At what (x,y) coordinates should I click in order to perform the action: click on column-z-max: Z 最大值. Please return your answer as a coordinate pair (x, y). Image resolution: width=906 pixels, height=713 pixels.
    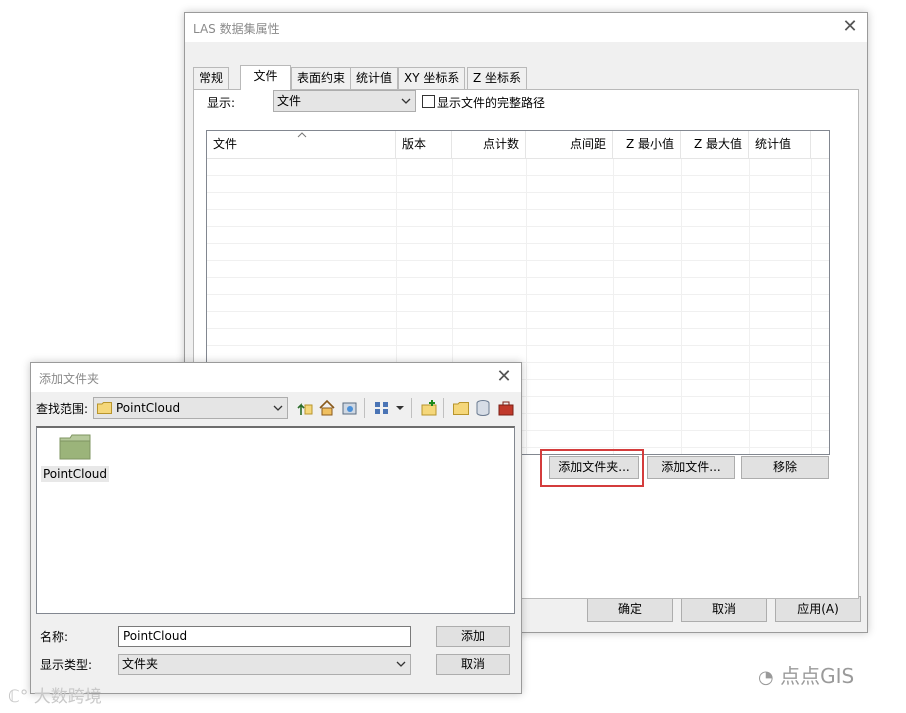
    Looking at the image, I should click on (715, 145).